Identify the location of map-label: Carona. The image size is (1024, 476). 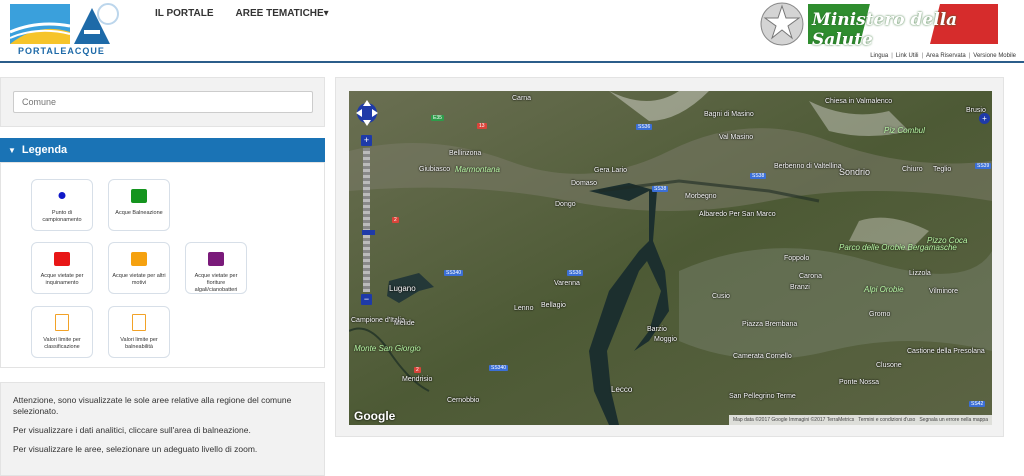
(810, 276).